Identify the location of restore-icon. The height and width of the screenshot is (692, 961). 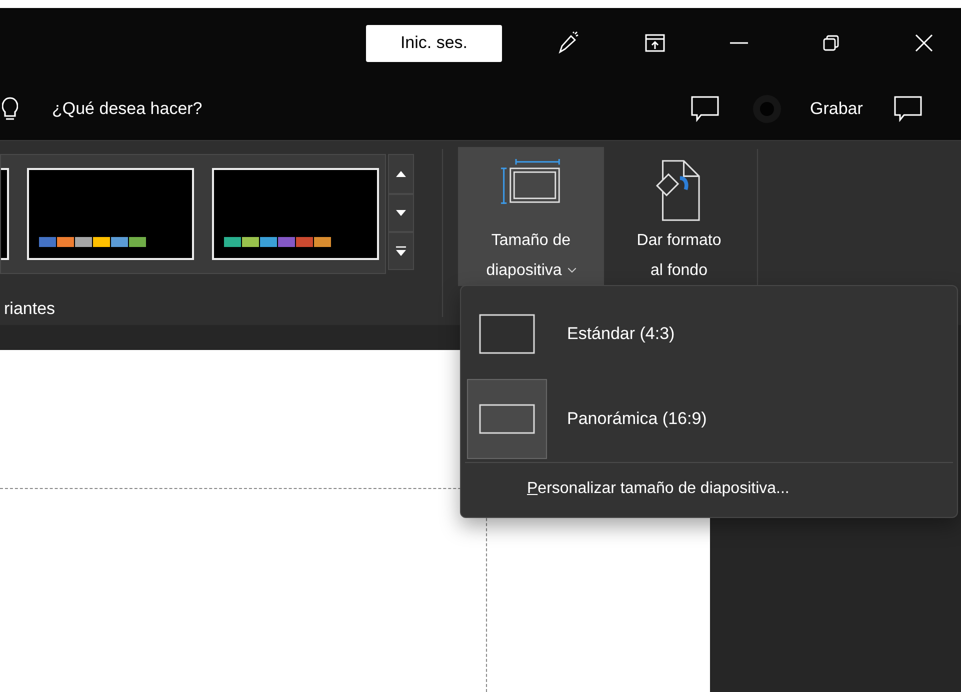
(831, 43).